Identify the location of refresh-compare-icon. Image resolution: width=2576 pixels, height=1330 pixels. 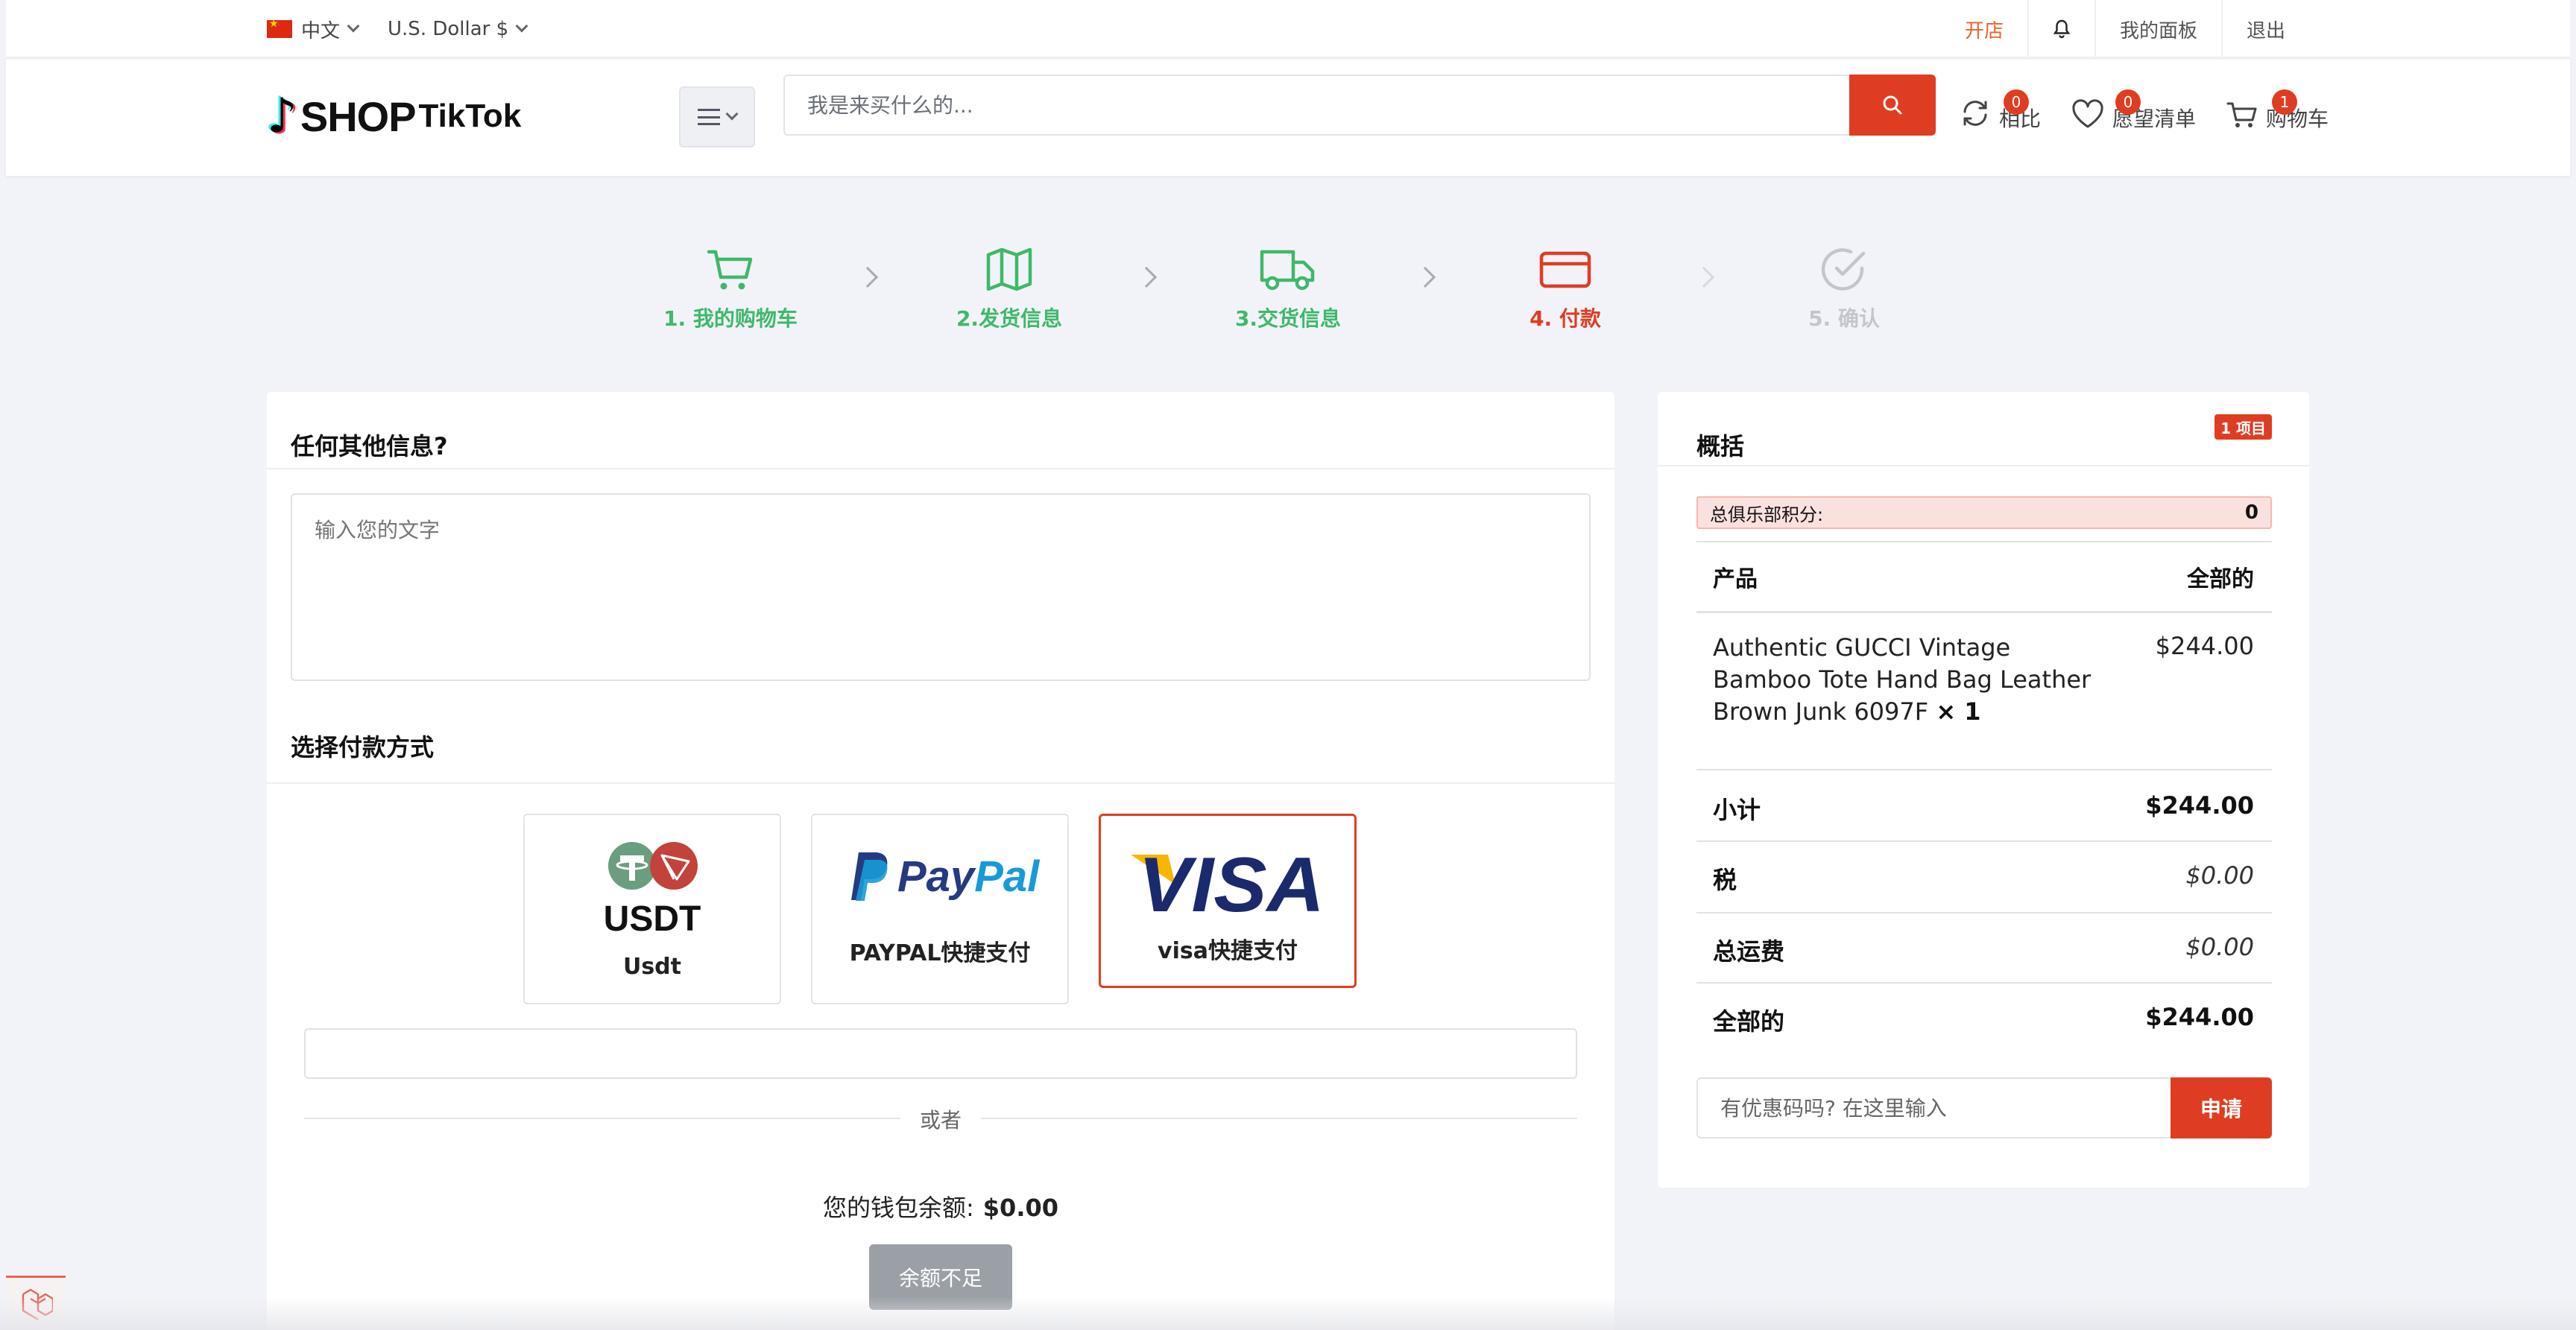
(1975, 113).